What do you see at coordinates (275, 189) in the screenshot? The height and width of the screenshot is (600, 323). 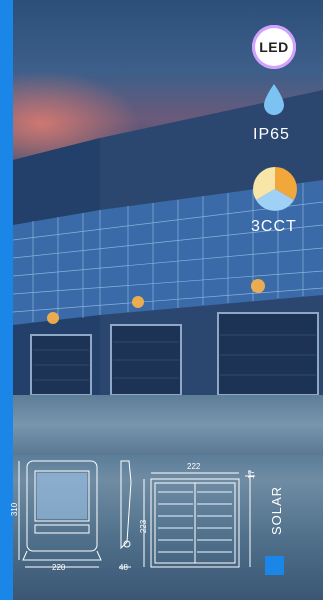 I see `color-temperature-icon` at bounding box center [275, 189].